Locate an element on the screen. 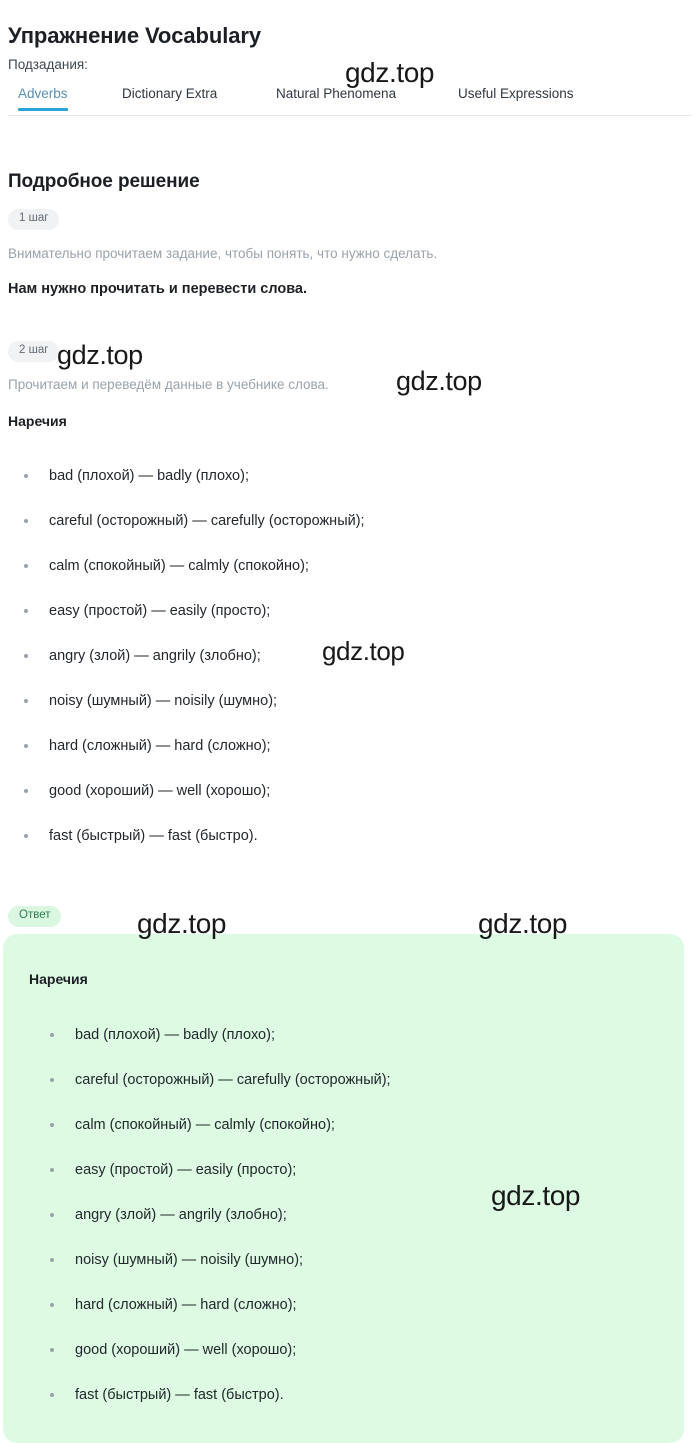 Image resolution: width=700 pixels, height=1443 pixels. answer-subtitle: Наречия is located at coordinates (58, 979).